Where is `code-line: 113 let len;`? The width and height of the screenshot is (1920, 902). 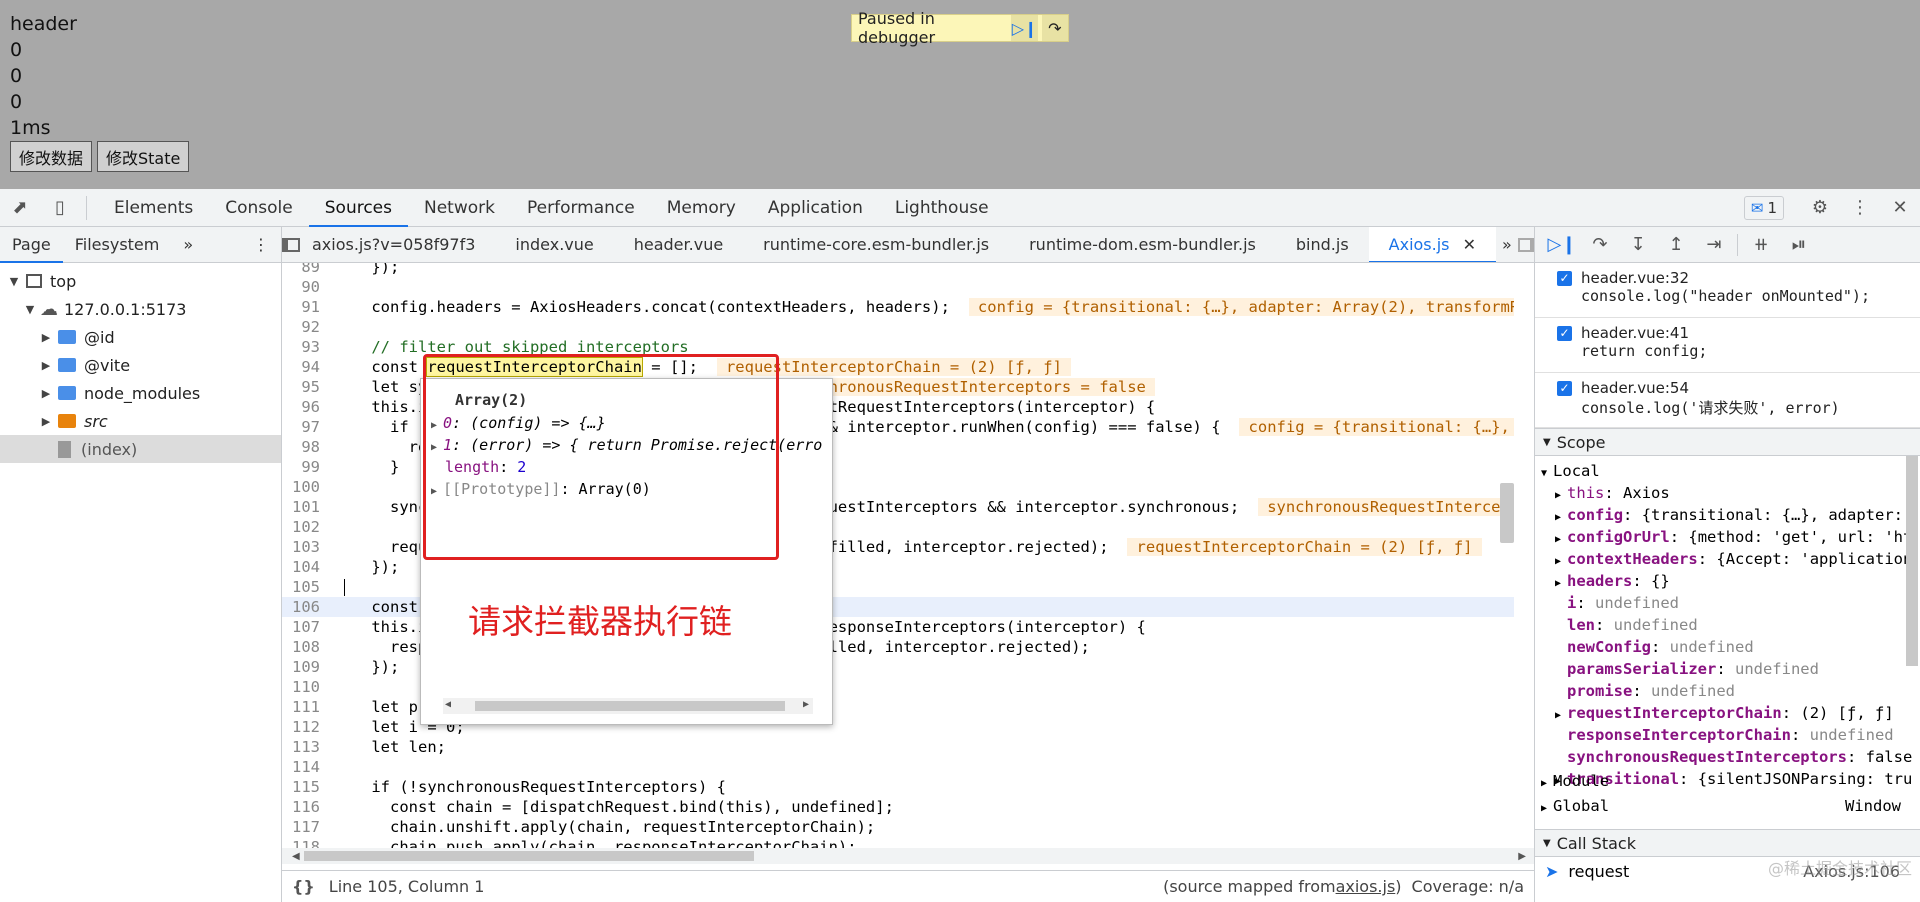 code-line: 113 let len; is located at coordinates (898, 747).